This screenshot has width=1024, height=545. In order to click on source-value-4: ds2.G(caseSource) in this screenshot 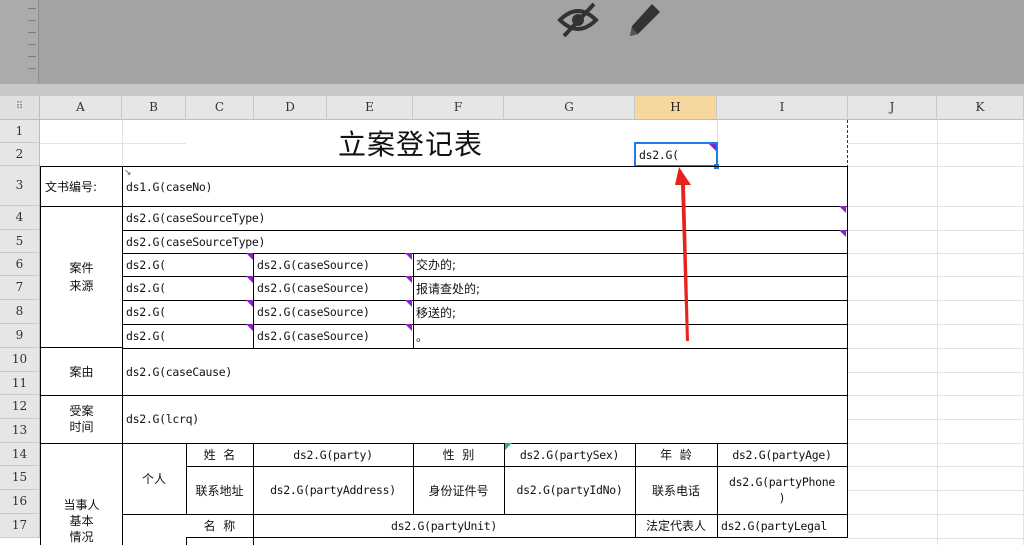, I will do `click(333, 336)`.